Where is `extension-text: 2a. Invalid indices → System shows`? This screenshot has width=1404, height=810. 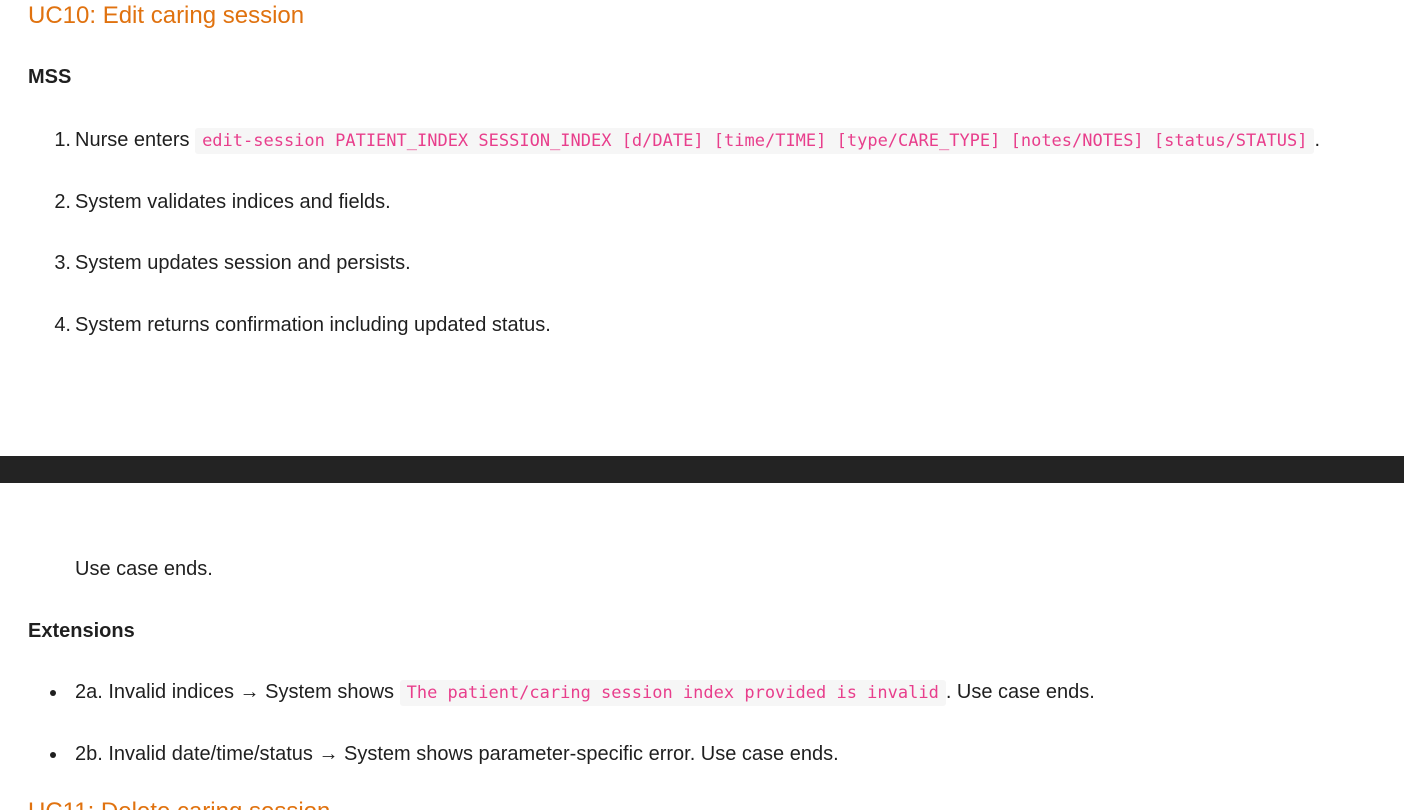 extension-text: 2a. Invalid indices → System shows is located at coordinates (237, 692).